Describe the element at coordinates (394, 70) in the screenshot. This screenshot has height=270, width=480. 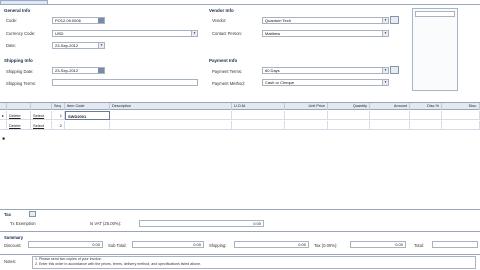
I see `payment-terms-lookup-icon` at that location.